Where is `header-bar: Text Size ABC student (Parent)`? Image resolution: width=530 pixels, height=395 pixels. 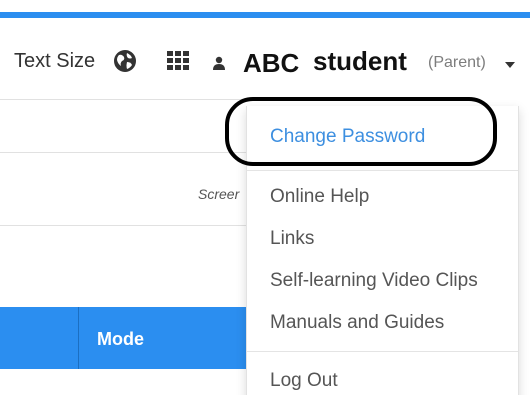
header-bar: Text Size ABC student (Parent) is located at coordinates (265, 62).